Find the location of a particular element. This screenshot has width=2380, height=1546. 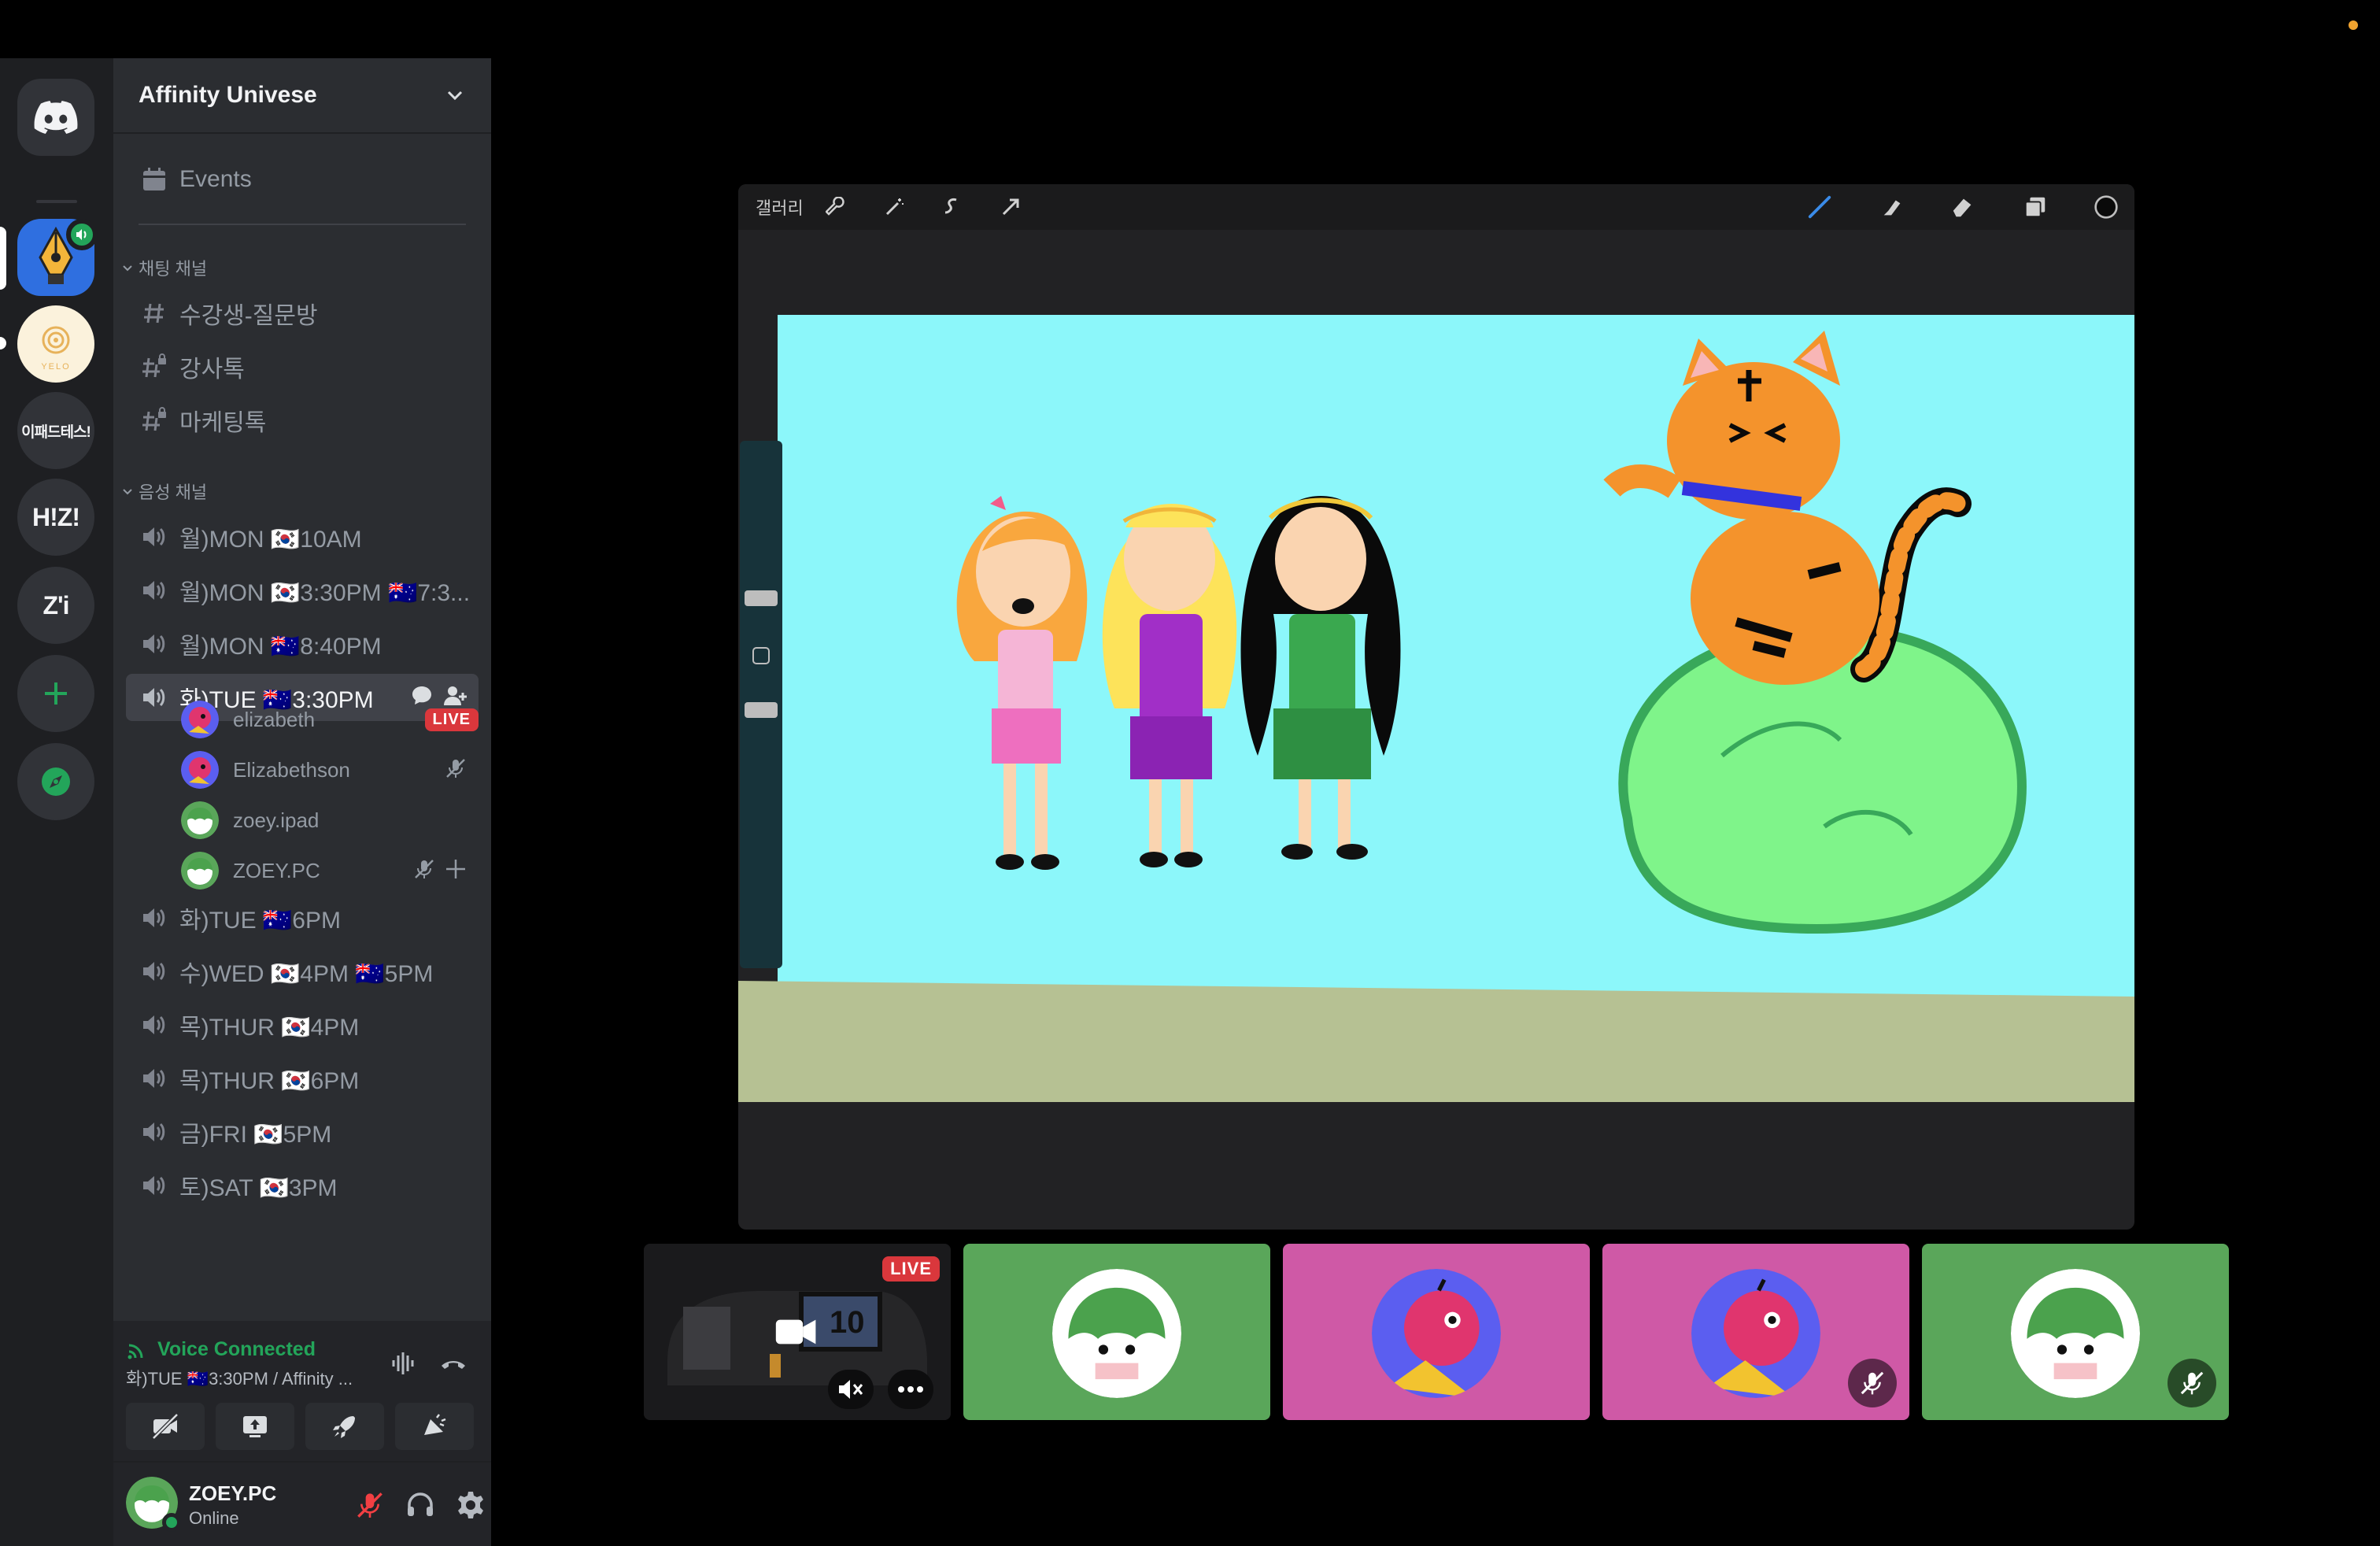

smudge-icon is located at coordinates (1892, 207).